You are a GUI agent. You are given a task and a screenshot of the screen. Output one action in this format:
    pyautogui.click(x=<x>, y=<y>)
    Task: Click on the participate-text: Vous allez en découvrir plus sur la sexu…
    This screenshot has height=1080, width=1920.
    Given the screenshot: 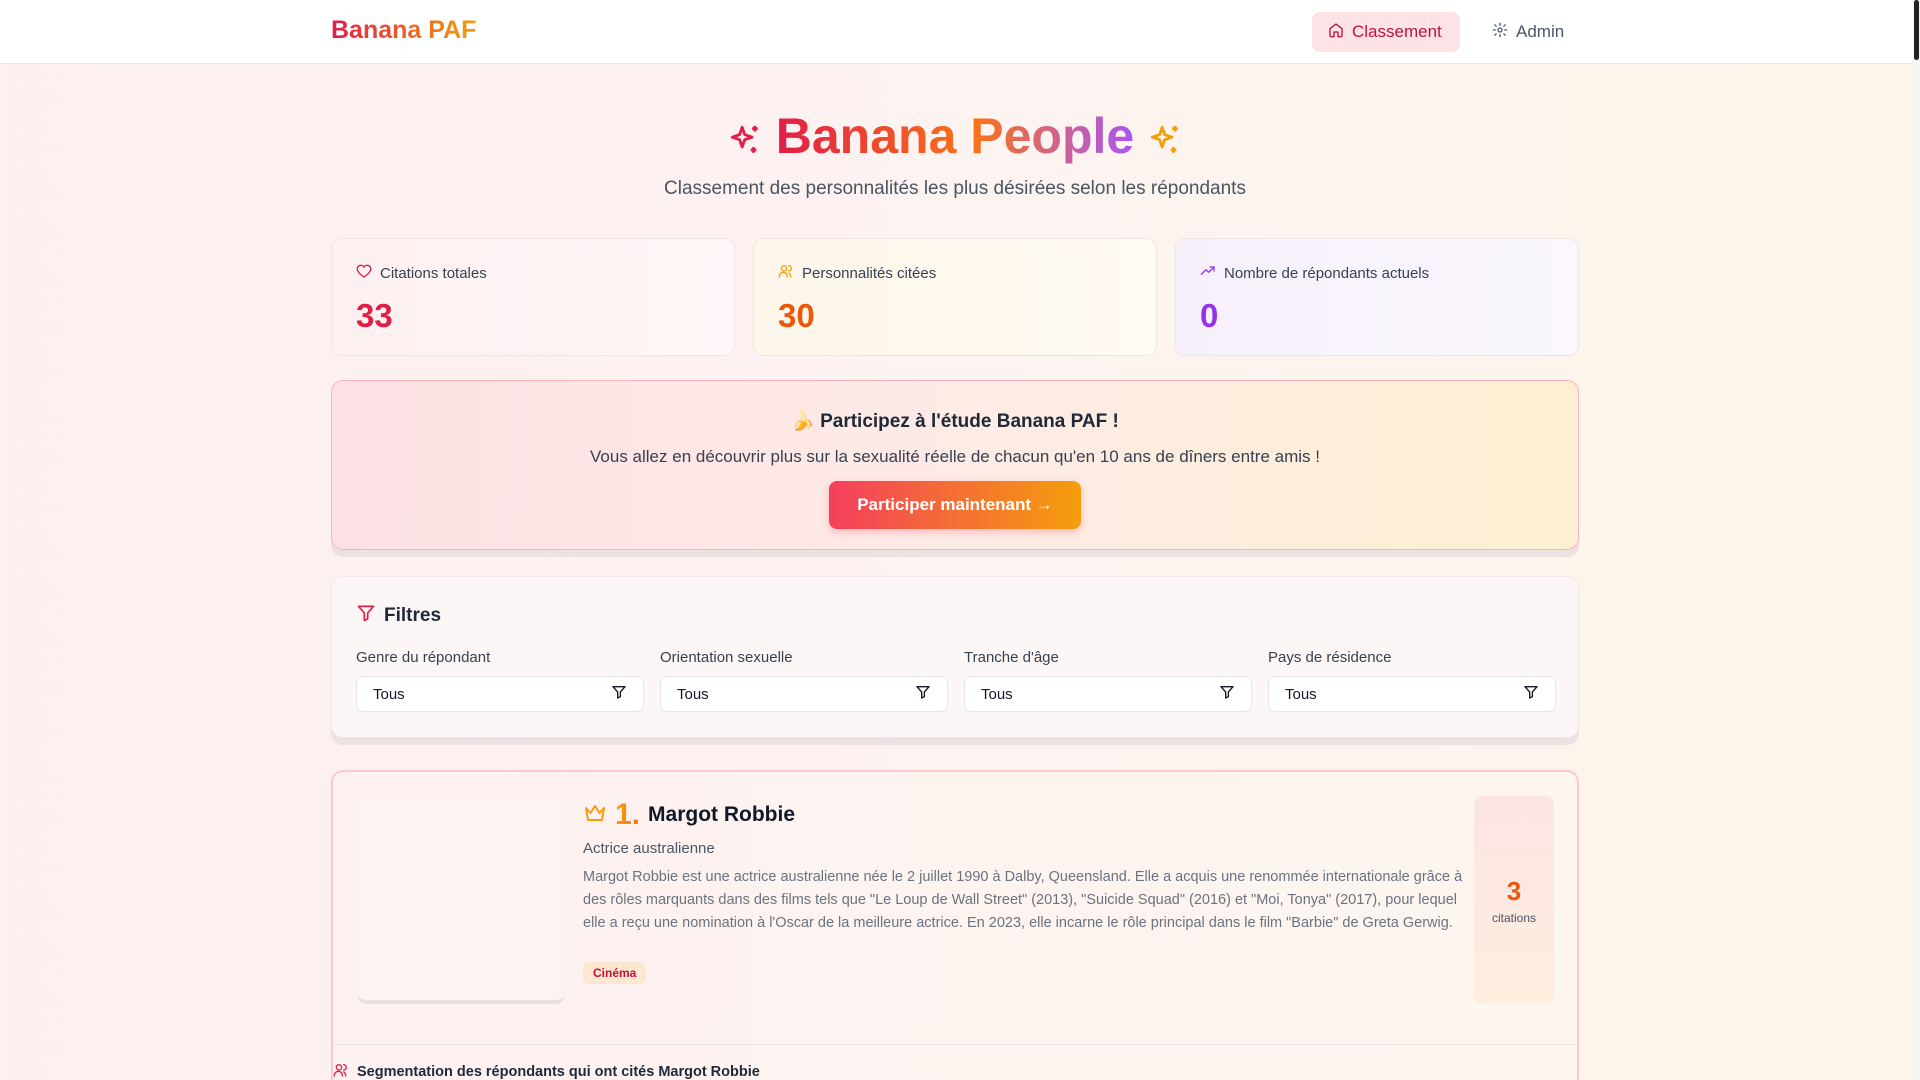 What is the action you would take?
    pyautogui.click(x=955, y=456)
    